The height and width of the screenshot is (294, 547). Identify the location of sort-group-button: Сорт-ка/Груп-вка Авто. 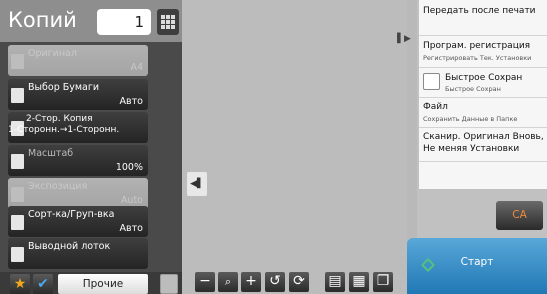
(78, 221).